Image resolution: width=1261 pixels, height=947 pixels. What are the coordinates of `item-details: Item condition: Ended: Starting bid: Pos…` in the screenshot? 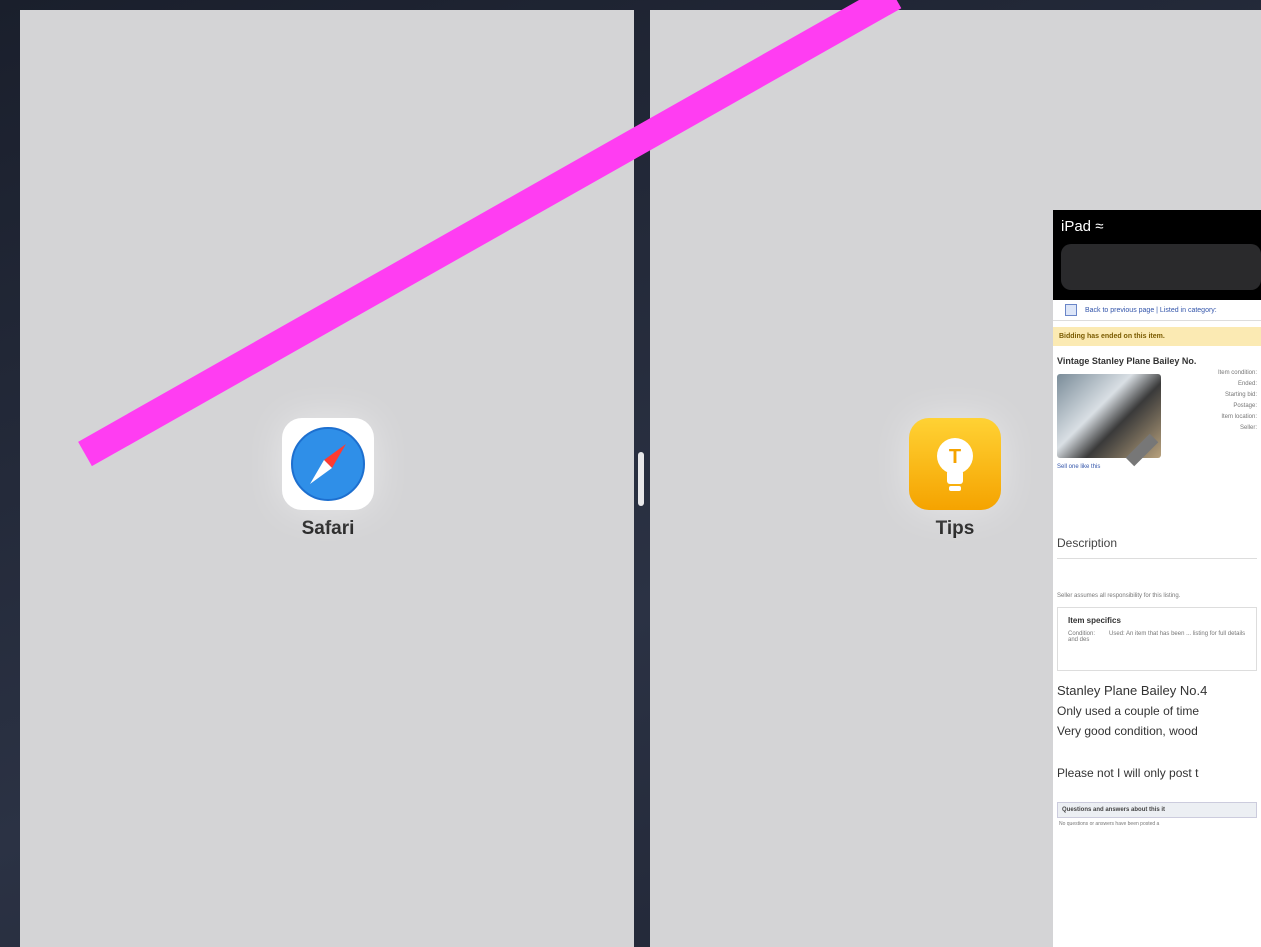 It's located at (1237, 400).